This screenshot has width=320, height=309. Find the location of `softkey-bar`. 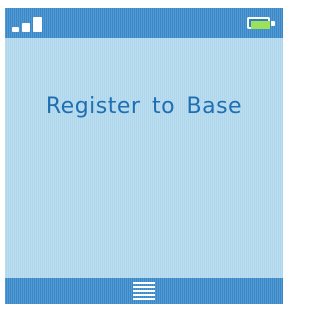

softkey-bar is located at coordinates (144, 291).